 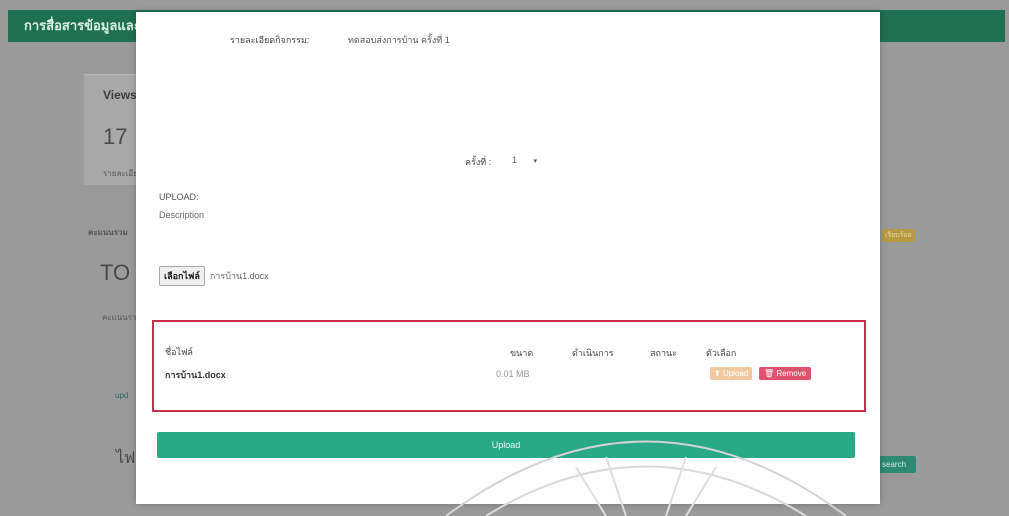 I want to click on background-header-title: การสื่อสารข้อมูลและ, so click(x=82, y=25).